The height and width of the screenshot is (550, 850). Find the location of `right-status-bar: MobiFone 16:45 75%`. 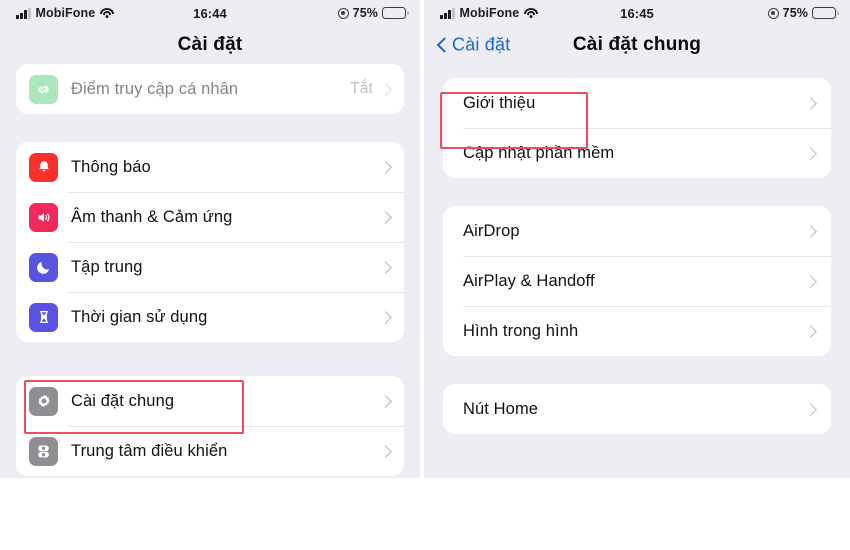

right-status-bar: MobiFone 16:45 75% is located at coordinates (637, 13).